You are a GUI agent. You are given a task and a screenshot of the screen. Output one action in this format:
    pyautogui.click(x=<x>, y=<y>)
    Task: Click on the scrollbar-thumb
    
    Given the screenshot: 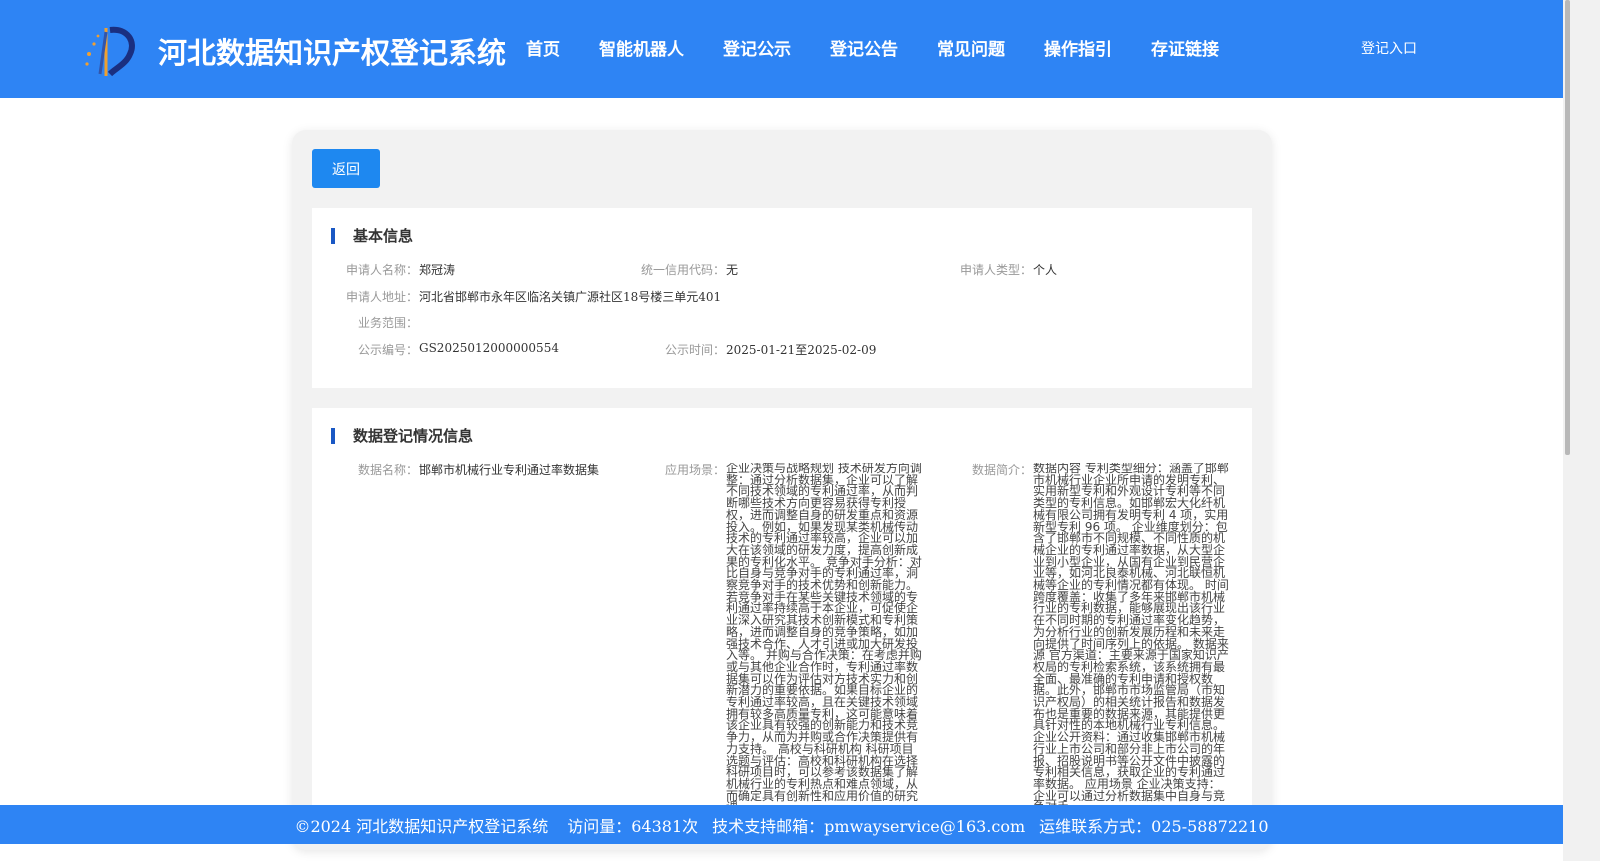 What is the action you would take?
    pyautogui.click(x=1567, y=227)
    